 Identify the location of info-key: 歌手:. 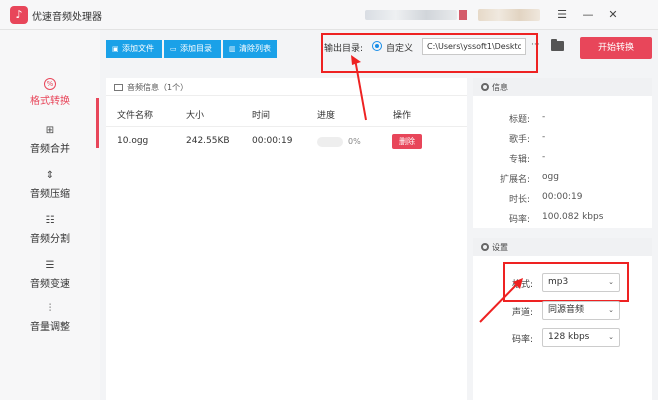
(519, 140).